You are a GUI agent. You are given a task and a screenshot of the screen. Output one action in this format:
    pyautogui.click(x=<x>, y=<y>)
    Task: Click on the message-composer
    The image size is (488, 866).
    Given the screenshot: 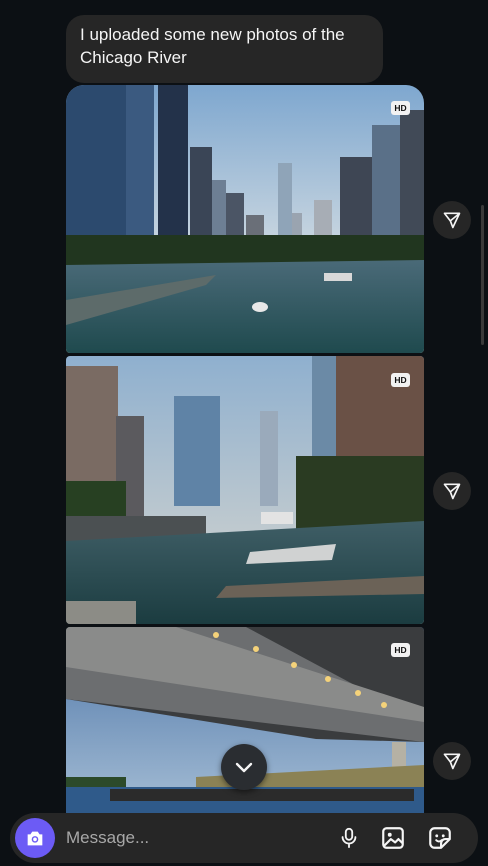 What is the action you would take?
    pyautogui.click(x=244, y=838)
    